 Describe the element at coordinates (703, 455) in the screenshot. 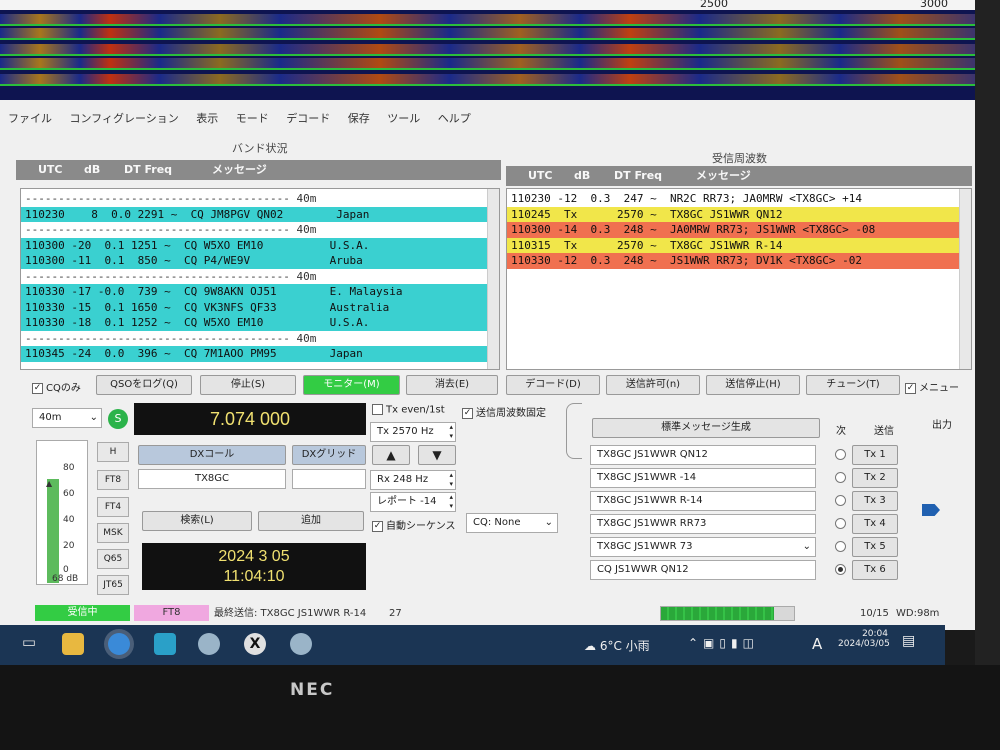

I see `tx1-message-field: TX8GC JS1WWR QN12` at that location.